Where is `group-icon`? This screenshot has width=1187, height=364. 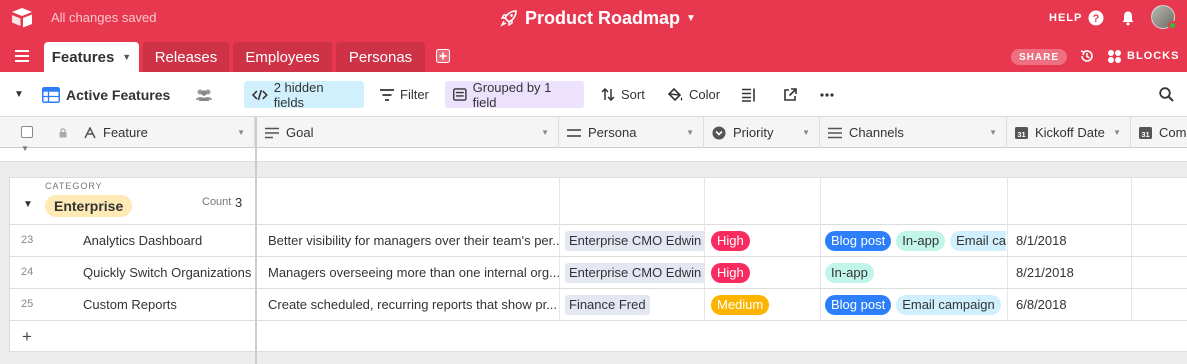
group-icon is located at coordinates (460, 94).